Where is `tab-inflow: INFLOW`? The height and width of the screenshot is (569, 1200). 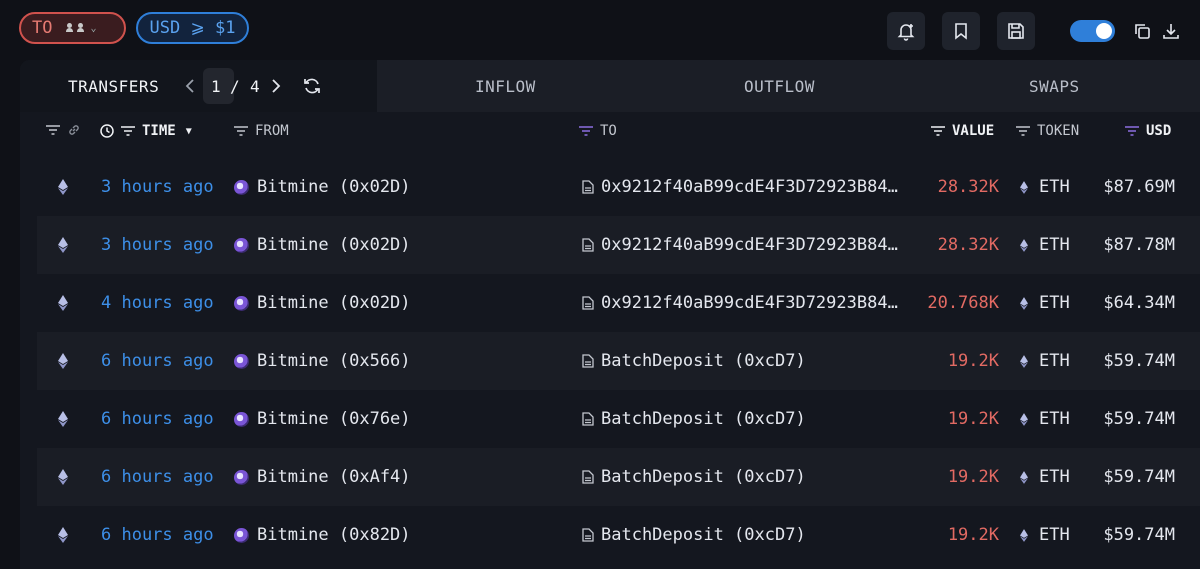
tab-inflow: INFLOW is located at coordinates (505, 86).